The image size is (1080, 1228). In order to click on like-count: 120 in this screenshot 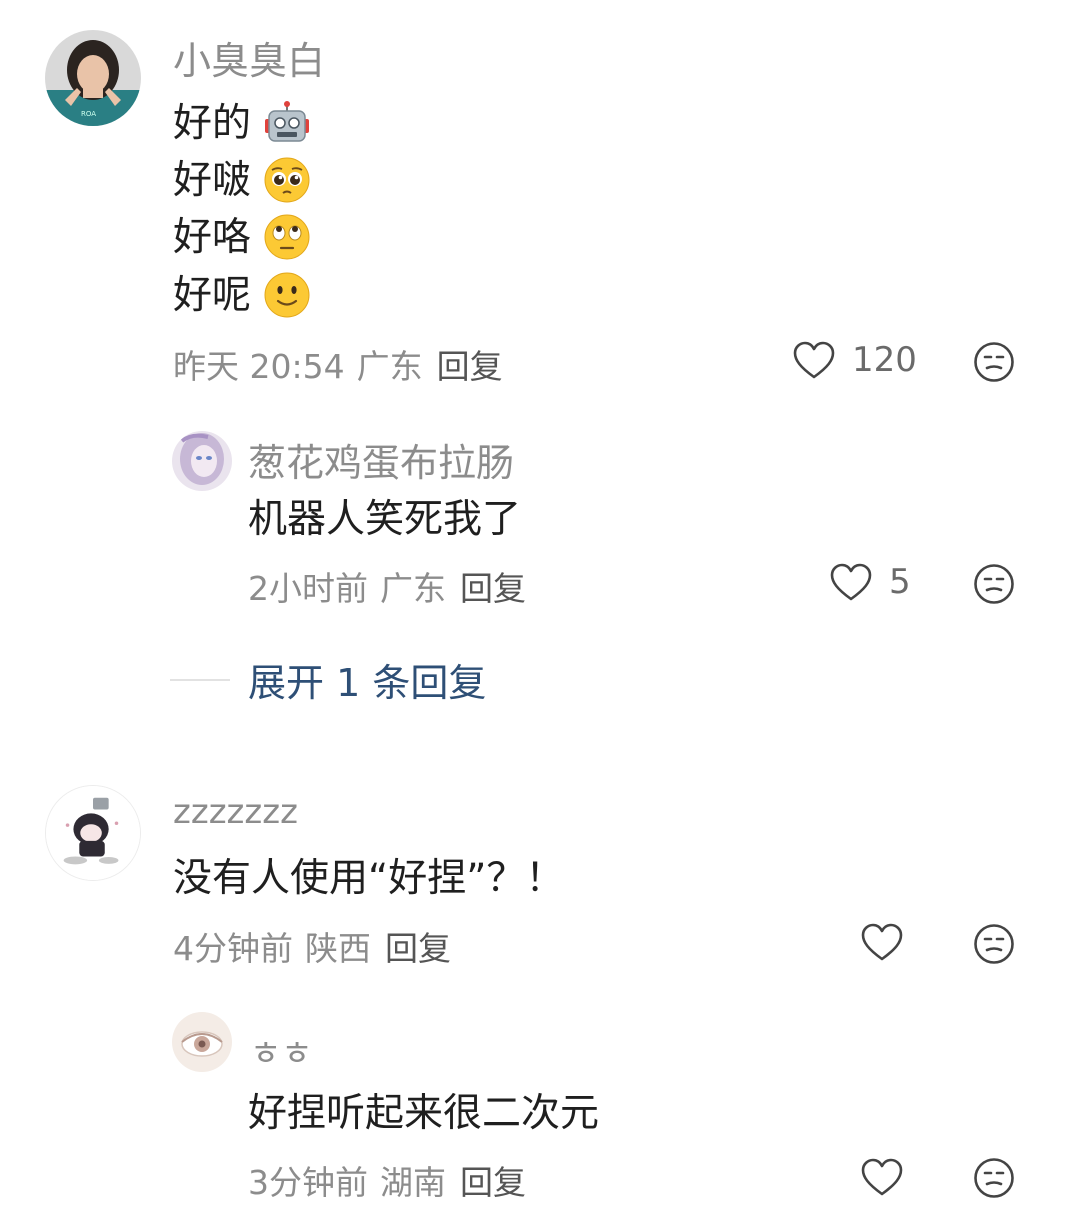, I will do `click(884, 360)`.